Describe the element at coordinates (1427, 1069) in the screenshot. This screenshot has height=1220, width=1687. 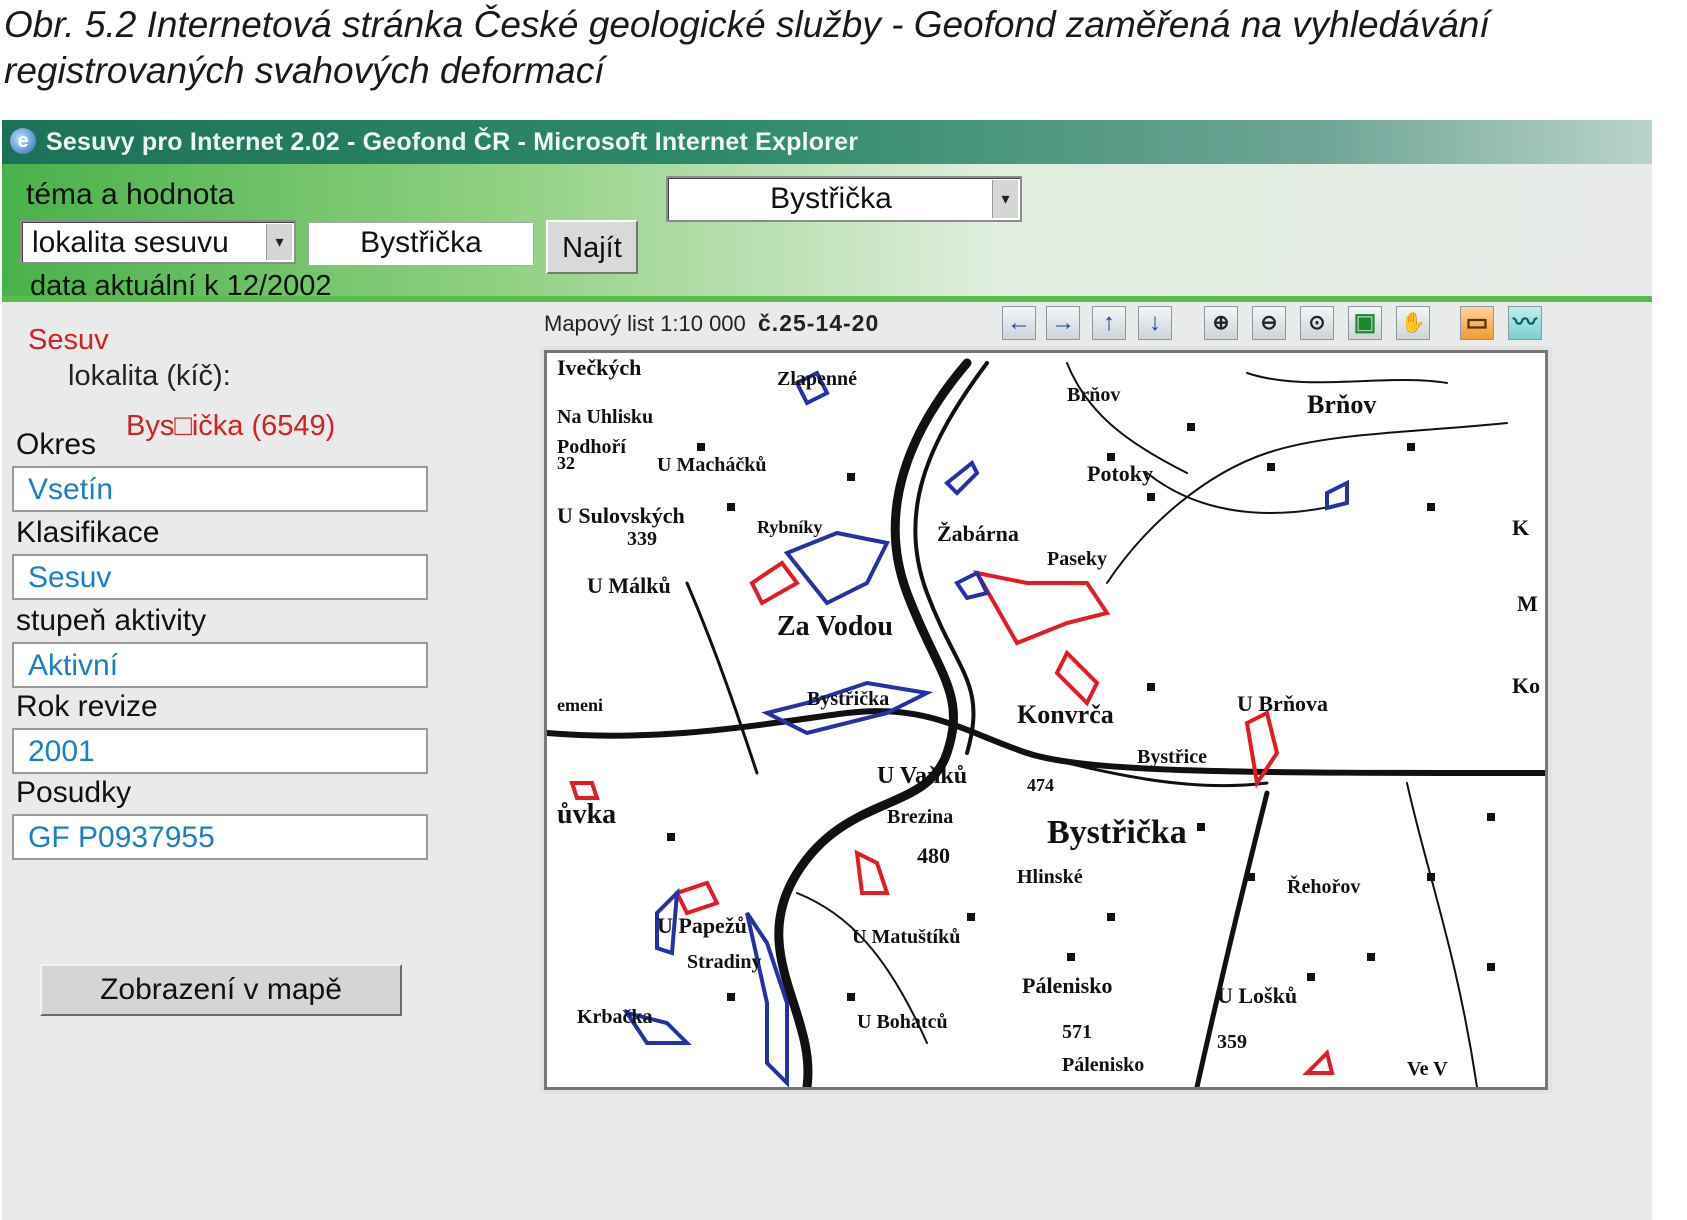
I see `map-place-label: Ve V` at that location.